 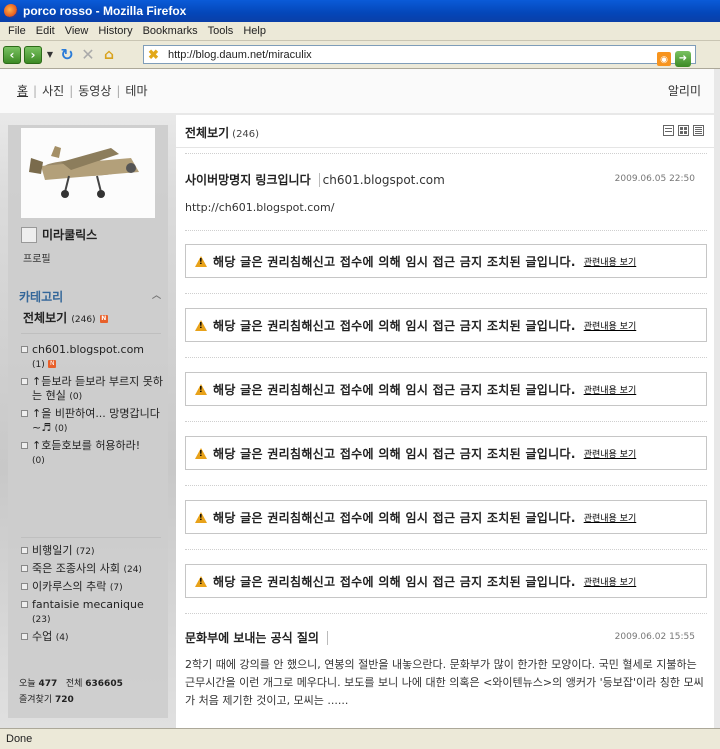 What do you see at coordinates (360, 91) in the screenshot?
I see `blog-top-nav: 홈 | 사진 | 동영상 | 테마 알리미` at bounding box center [360, 91].